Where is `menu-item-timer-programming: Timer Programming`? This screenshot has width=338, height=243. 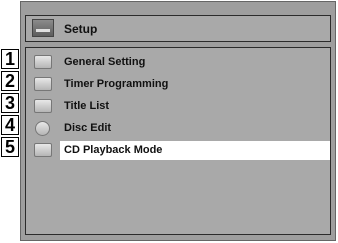 menu-item-timer-programming: Timer Programming is located at coordinates (178, 84).